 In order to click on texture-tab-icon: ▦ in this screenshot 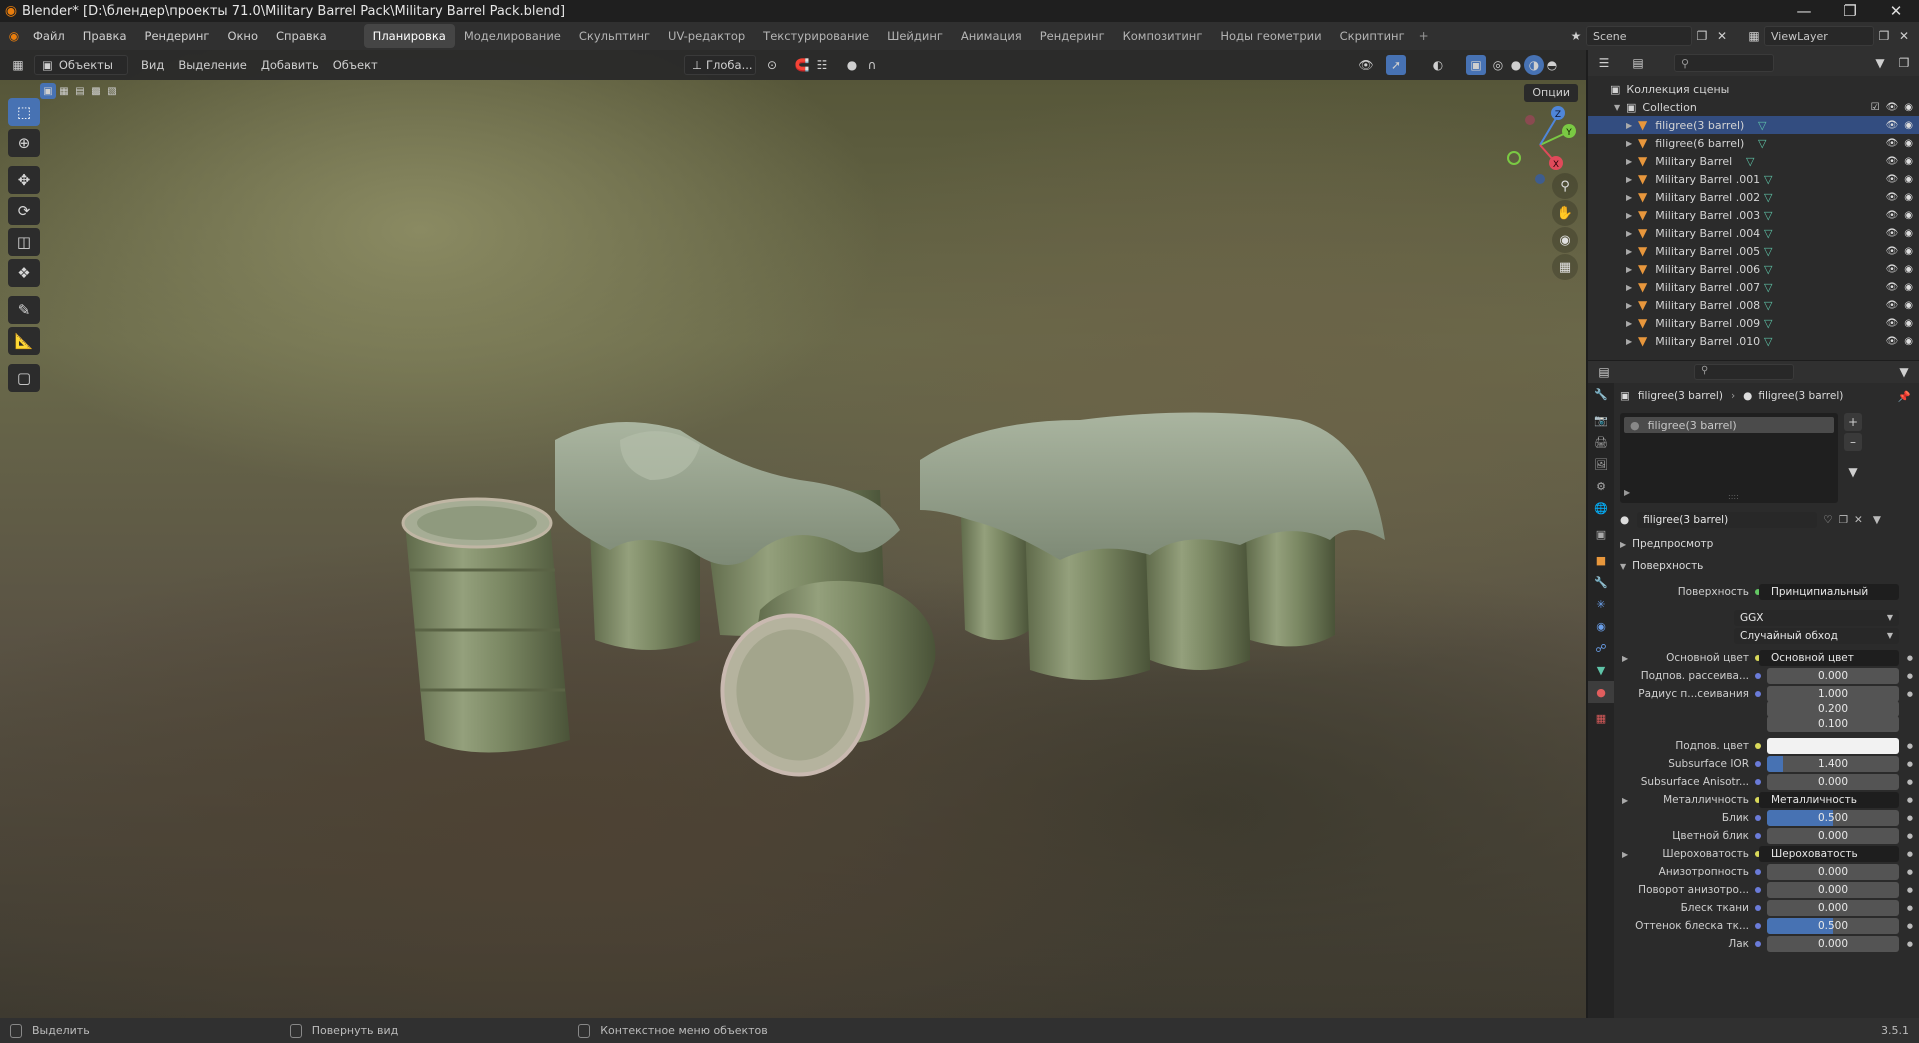, I will do `click(1601, 718)`.